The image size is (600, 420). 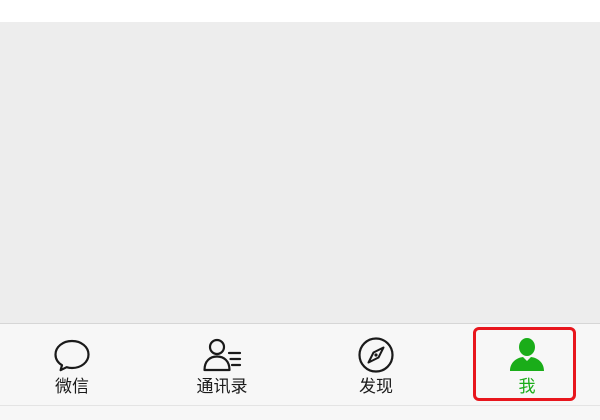 I want to click on tab-discover: 发现, so click(x=376, y=366).